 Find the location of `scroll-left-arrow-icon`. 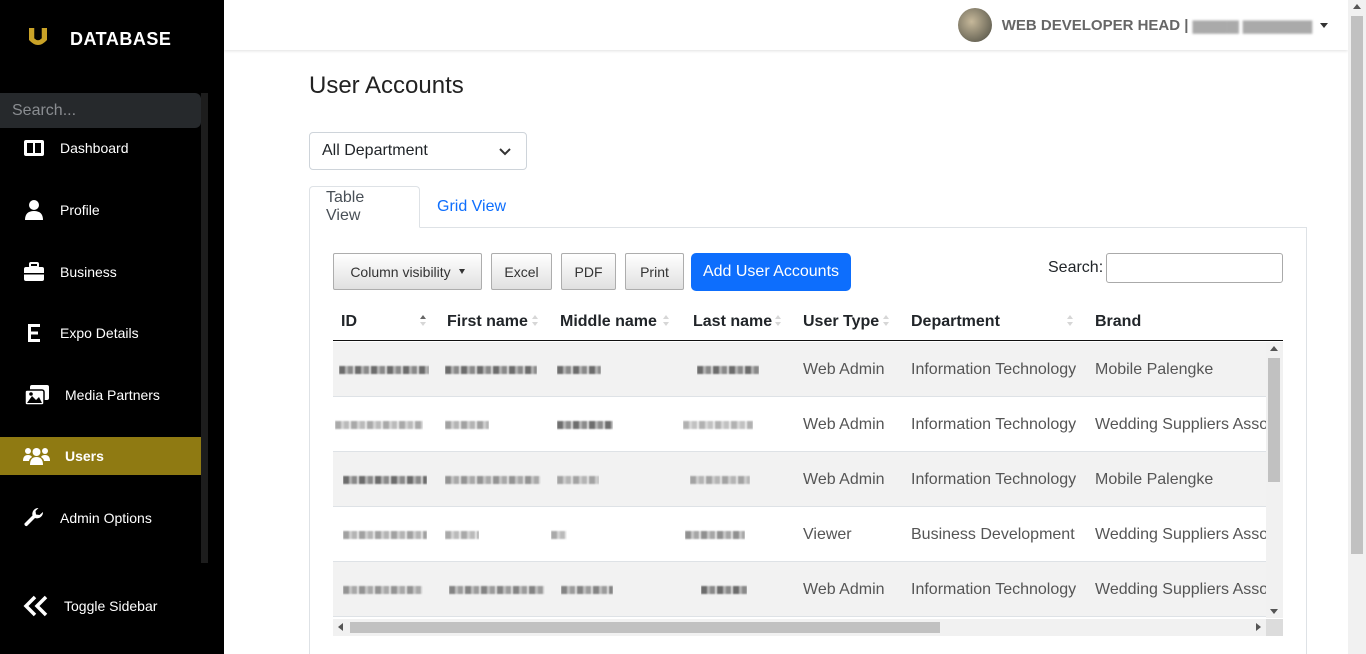

scroll-left-arrow-icon is located at coordinates (340, 627).